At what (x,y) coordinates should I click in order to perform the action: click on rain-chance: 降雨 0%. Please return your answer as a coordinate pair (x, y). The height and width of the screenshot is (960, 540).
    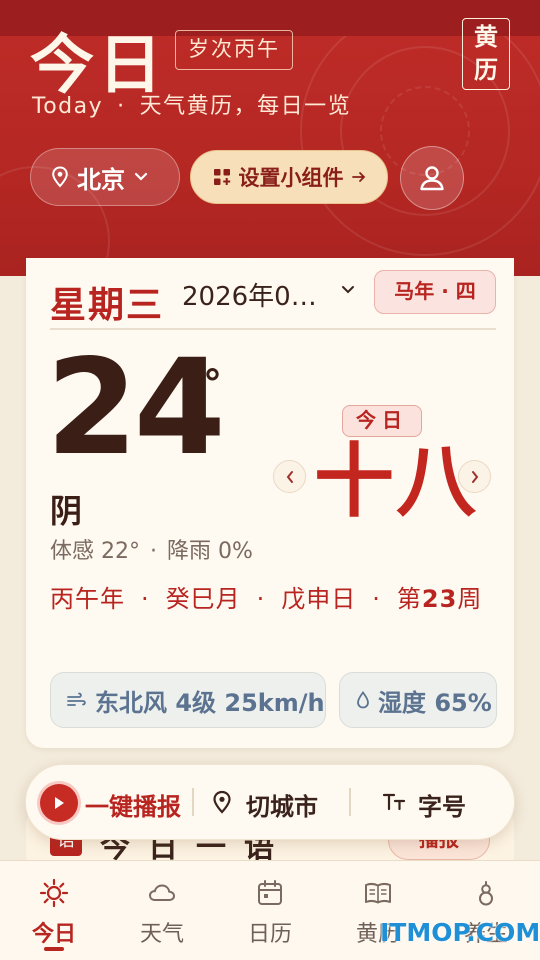
    Looking at the image, I should click on (210, 551).